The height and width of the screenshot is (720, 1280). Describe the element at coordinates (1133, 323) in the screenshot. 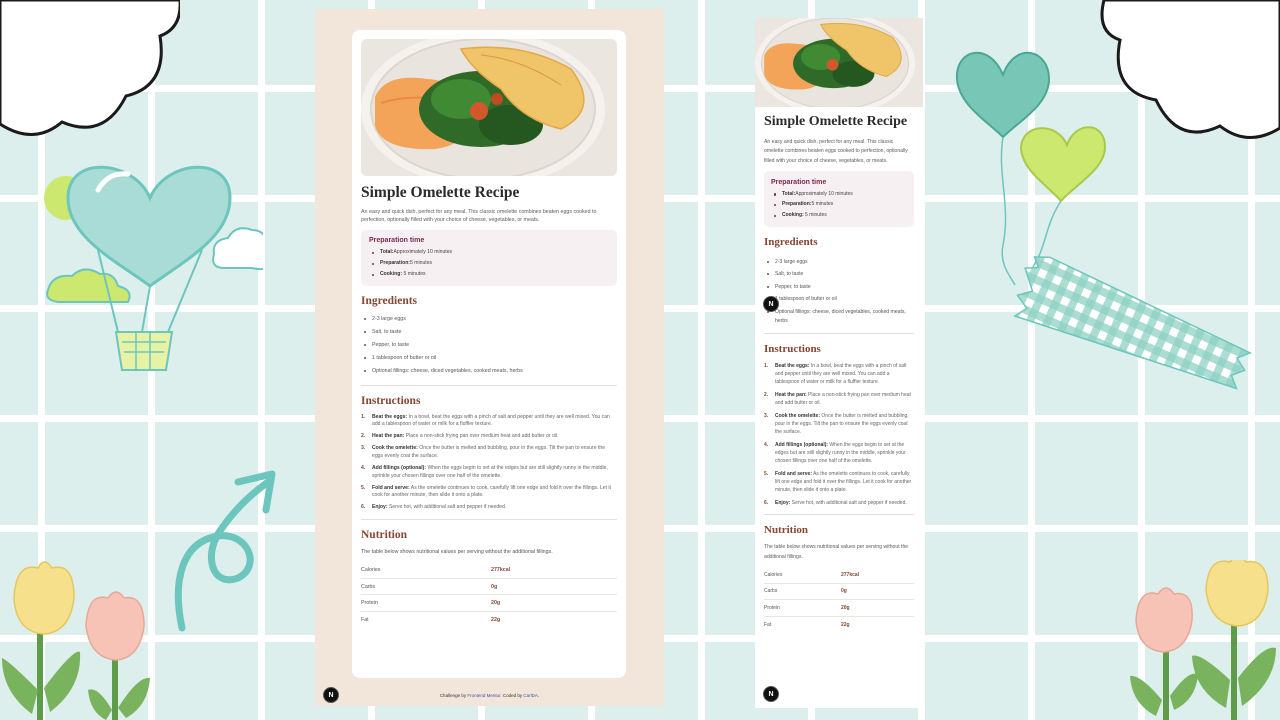

I see `gingham-tape-illustration` at that location.